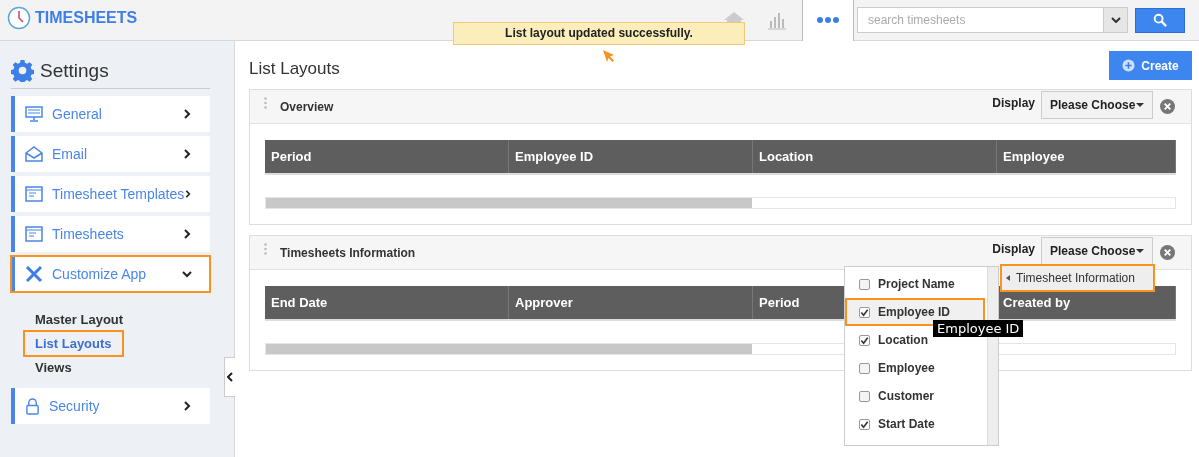 The image size is (1199, 457). What do you see at coordinates (1077, 278) in the screenshot?
I see `layout-option: Timesheet Information` at bounding box center [1077, 278].